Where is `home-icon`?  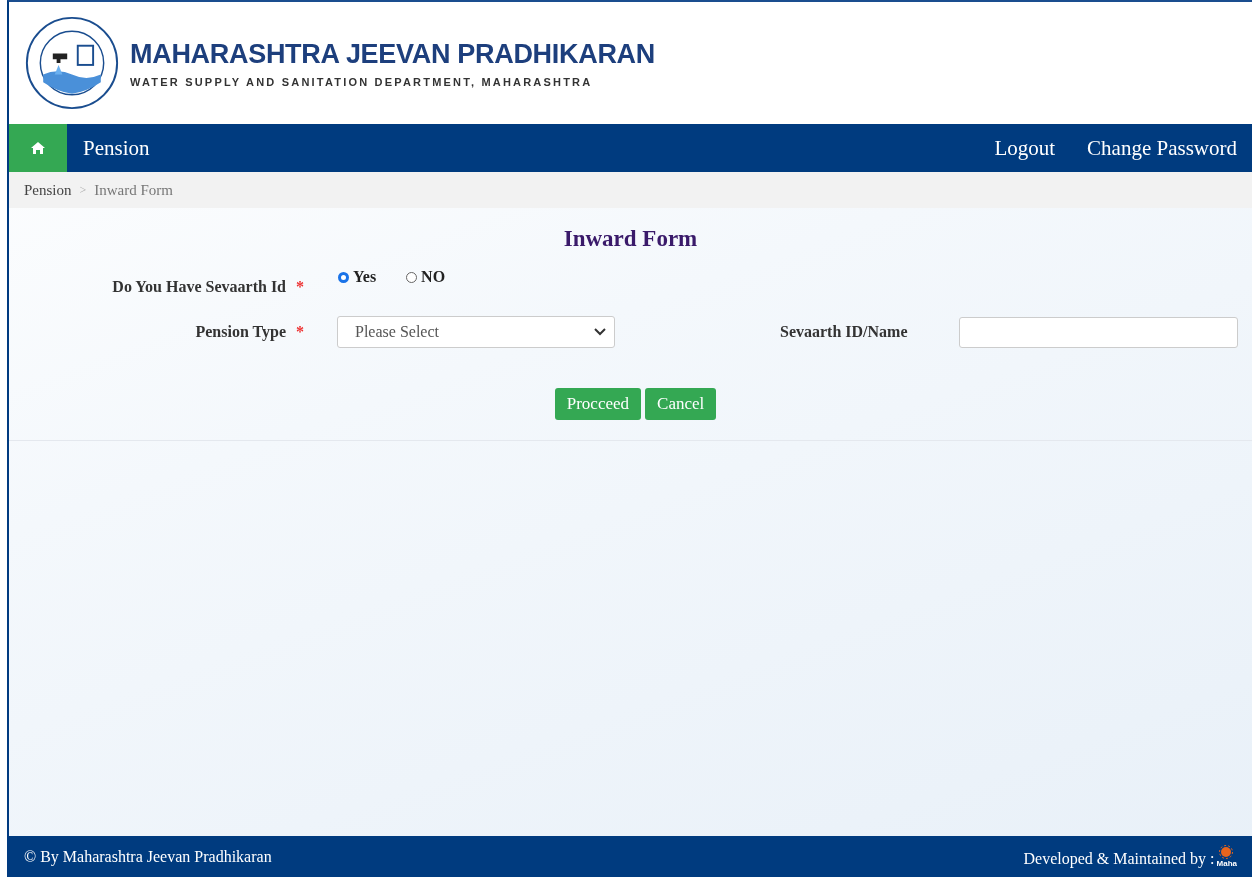
home-icon is located at coordinates (38, 148).